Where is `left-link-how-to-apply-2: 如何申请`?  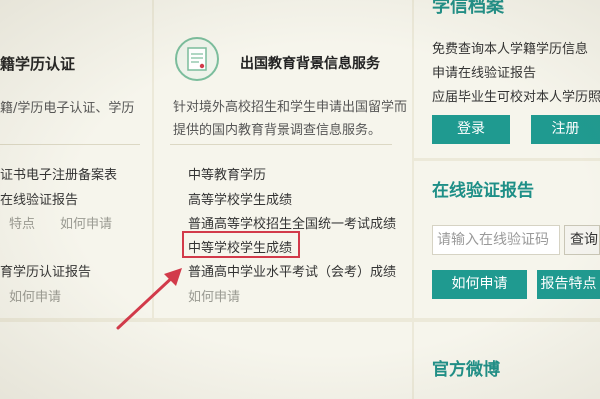
left-link-how-to-apply-2: 如何申请 is located at coordinates (35, 295).